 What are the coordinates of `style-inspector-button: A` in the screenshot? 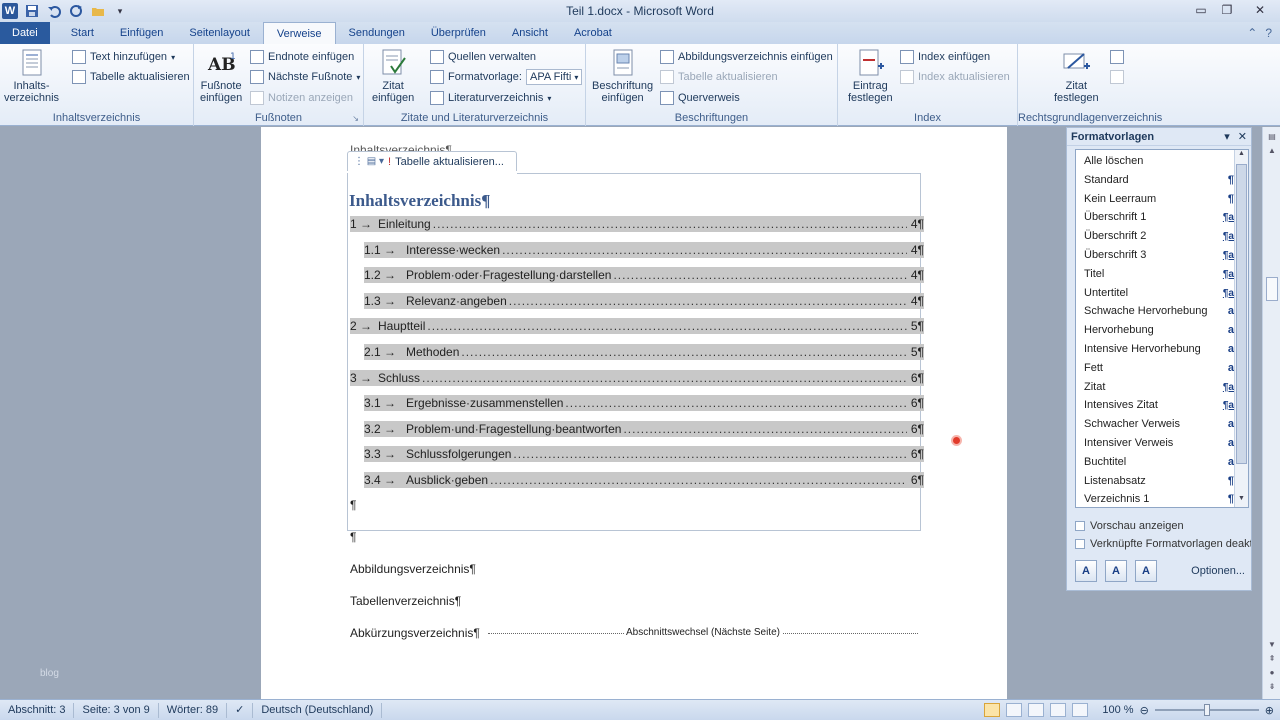 It's located at (1116, 571).